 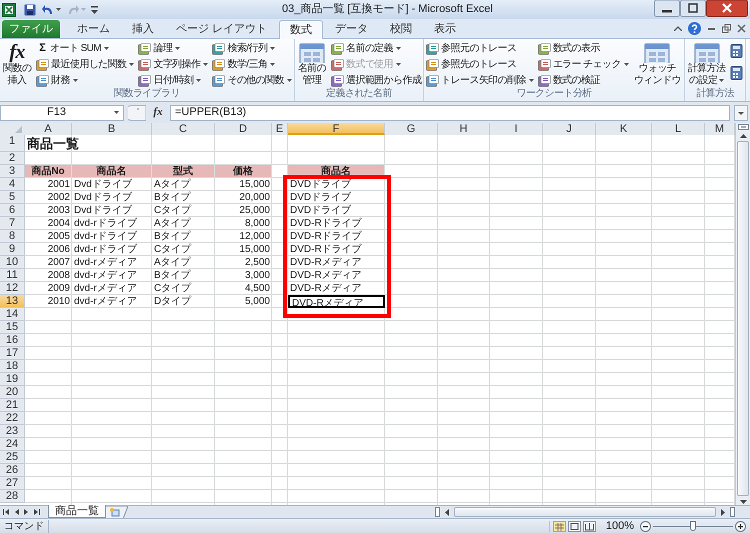 What do you see at coordinates (645, 526) in the screenshot?
I see `zoom-out-button` at bounding box center [645, 526].